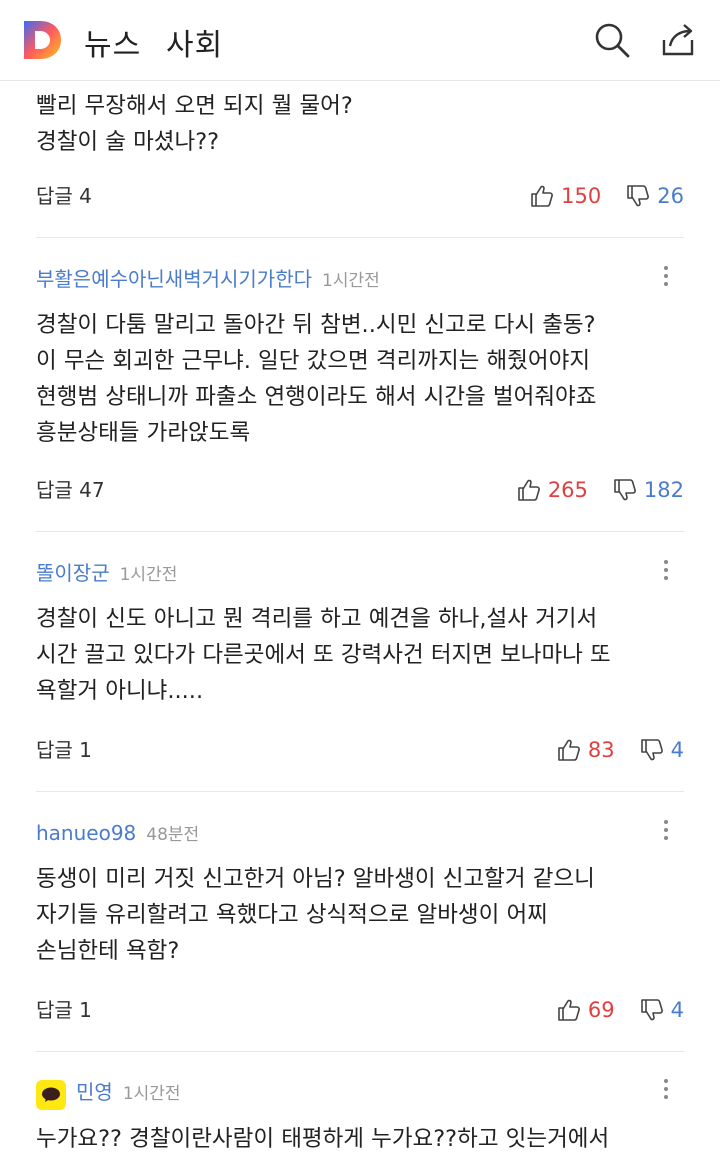 The height and width of the screenshot is (1160, 720). Describe the element at coordinates (360, 40) in the screenshot. I see `top-app-bar: 뉴스 사회` at that location.